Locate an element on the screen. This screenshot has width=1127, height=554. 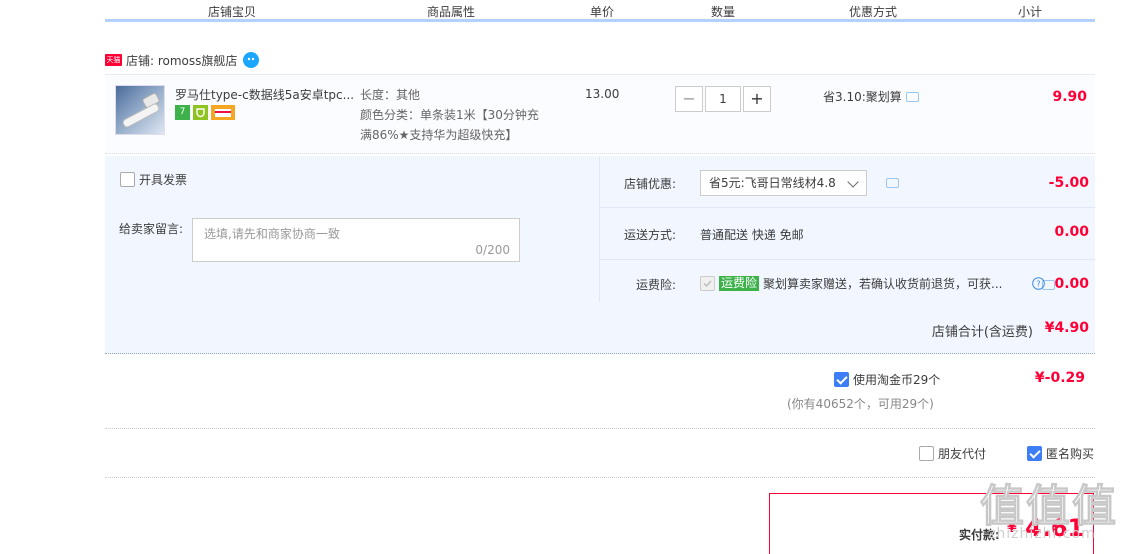
help-icon: ? is located at coordinates (1038, 285).